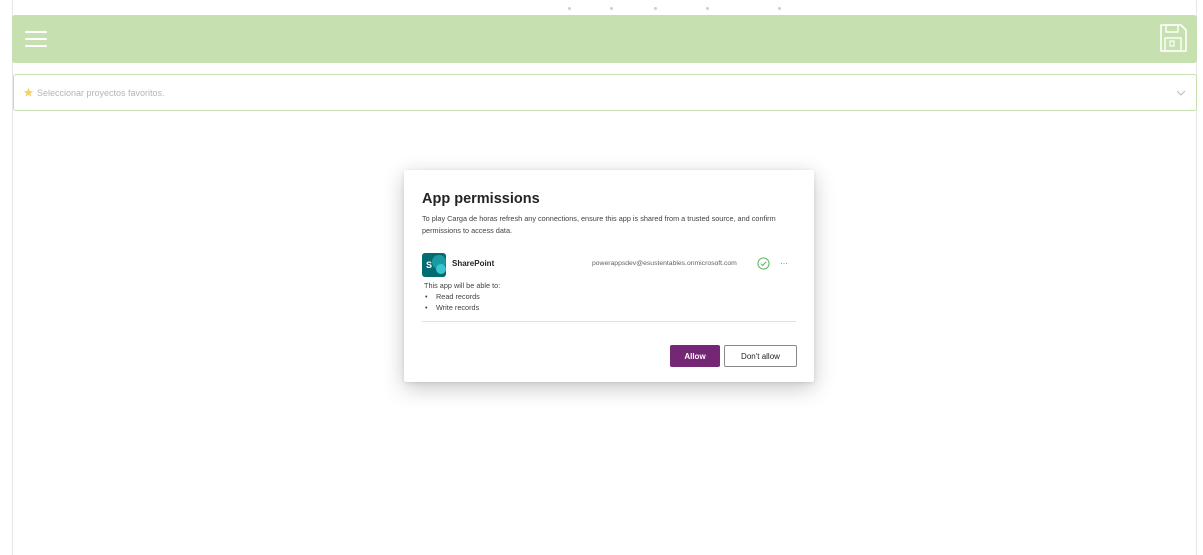  I want to click on check-circle-icon, so click(763, 263).